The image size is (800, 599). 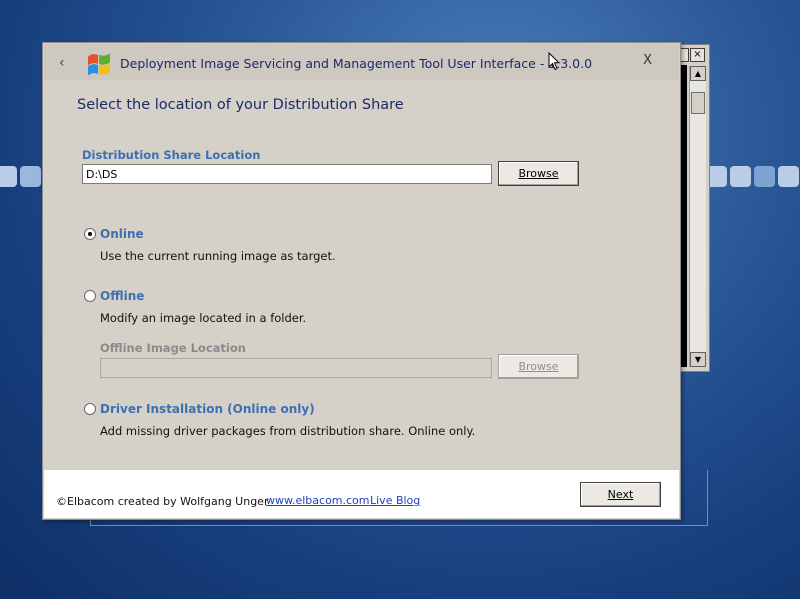 What do you see at coordinates (90, 409) in the screenshot?
I see `driver-radio` at bounding box center [90, 409].